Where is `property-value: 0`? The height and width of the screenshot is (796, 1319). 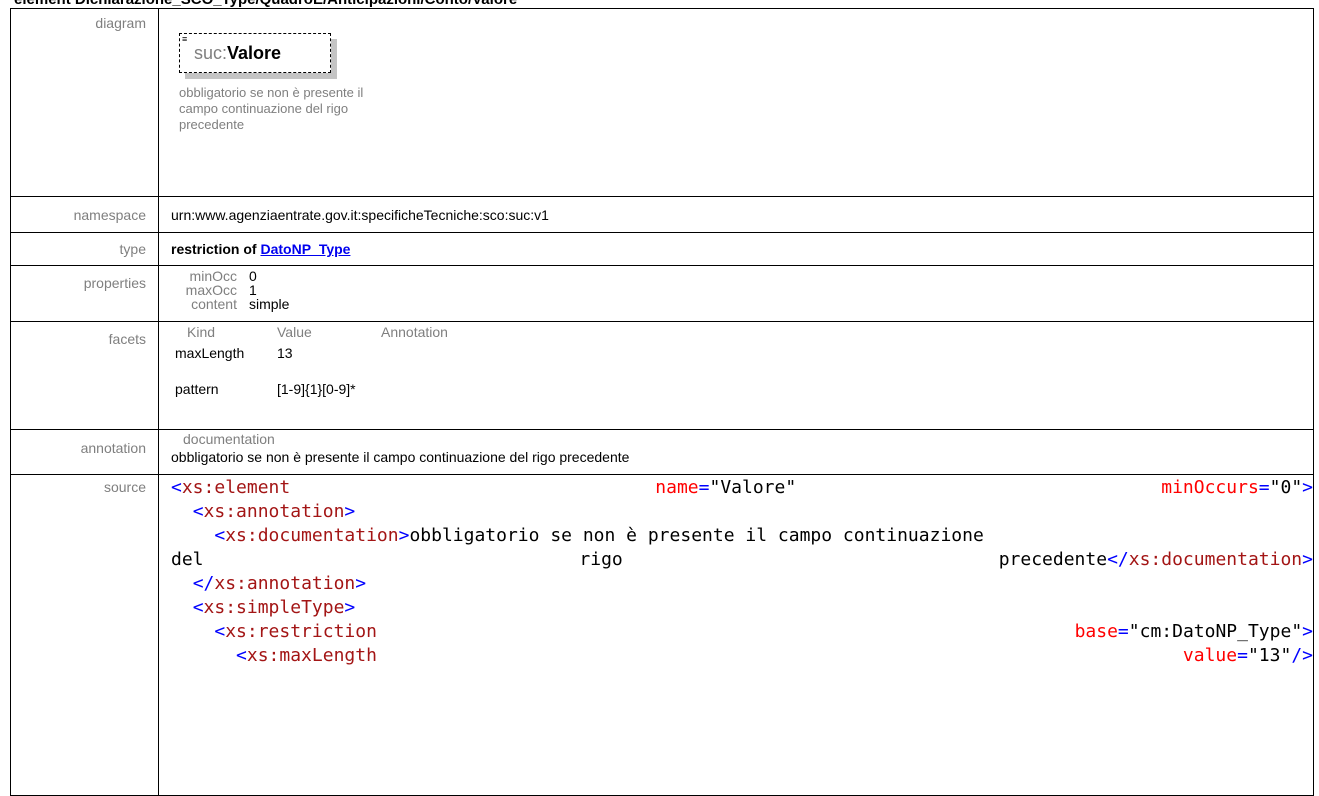
property-value: 0 is located at coordinates (253, 276).